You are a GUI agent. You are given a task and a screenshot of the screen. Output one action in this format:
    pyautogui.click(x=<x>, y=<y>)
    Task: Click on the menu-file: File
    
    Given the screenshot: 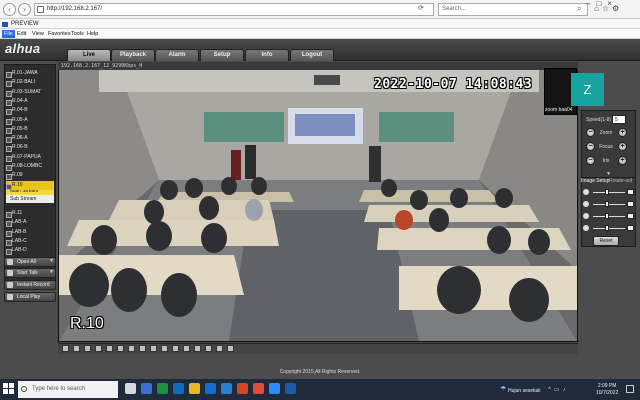 What is the action you would take?
    pyautogui.click(x=8, y=34)
    